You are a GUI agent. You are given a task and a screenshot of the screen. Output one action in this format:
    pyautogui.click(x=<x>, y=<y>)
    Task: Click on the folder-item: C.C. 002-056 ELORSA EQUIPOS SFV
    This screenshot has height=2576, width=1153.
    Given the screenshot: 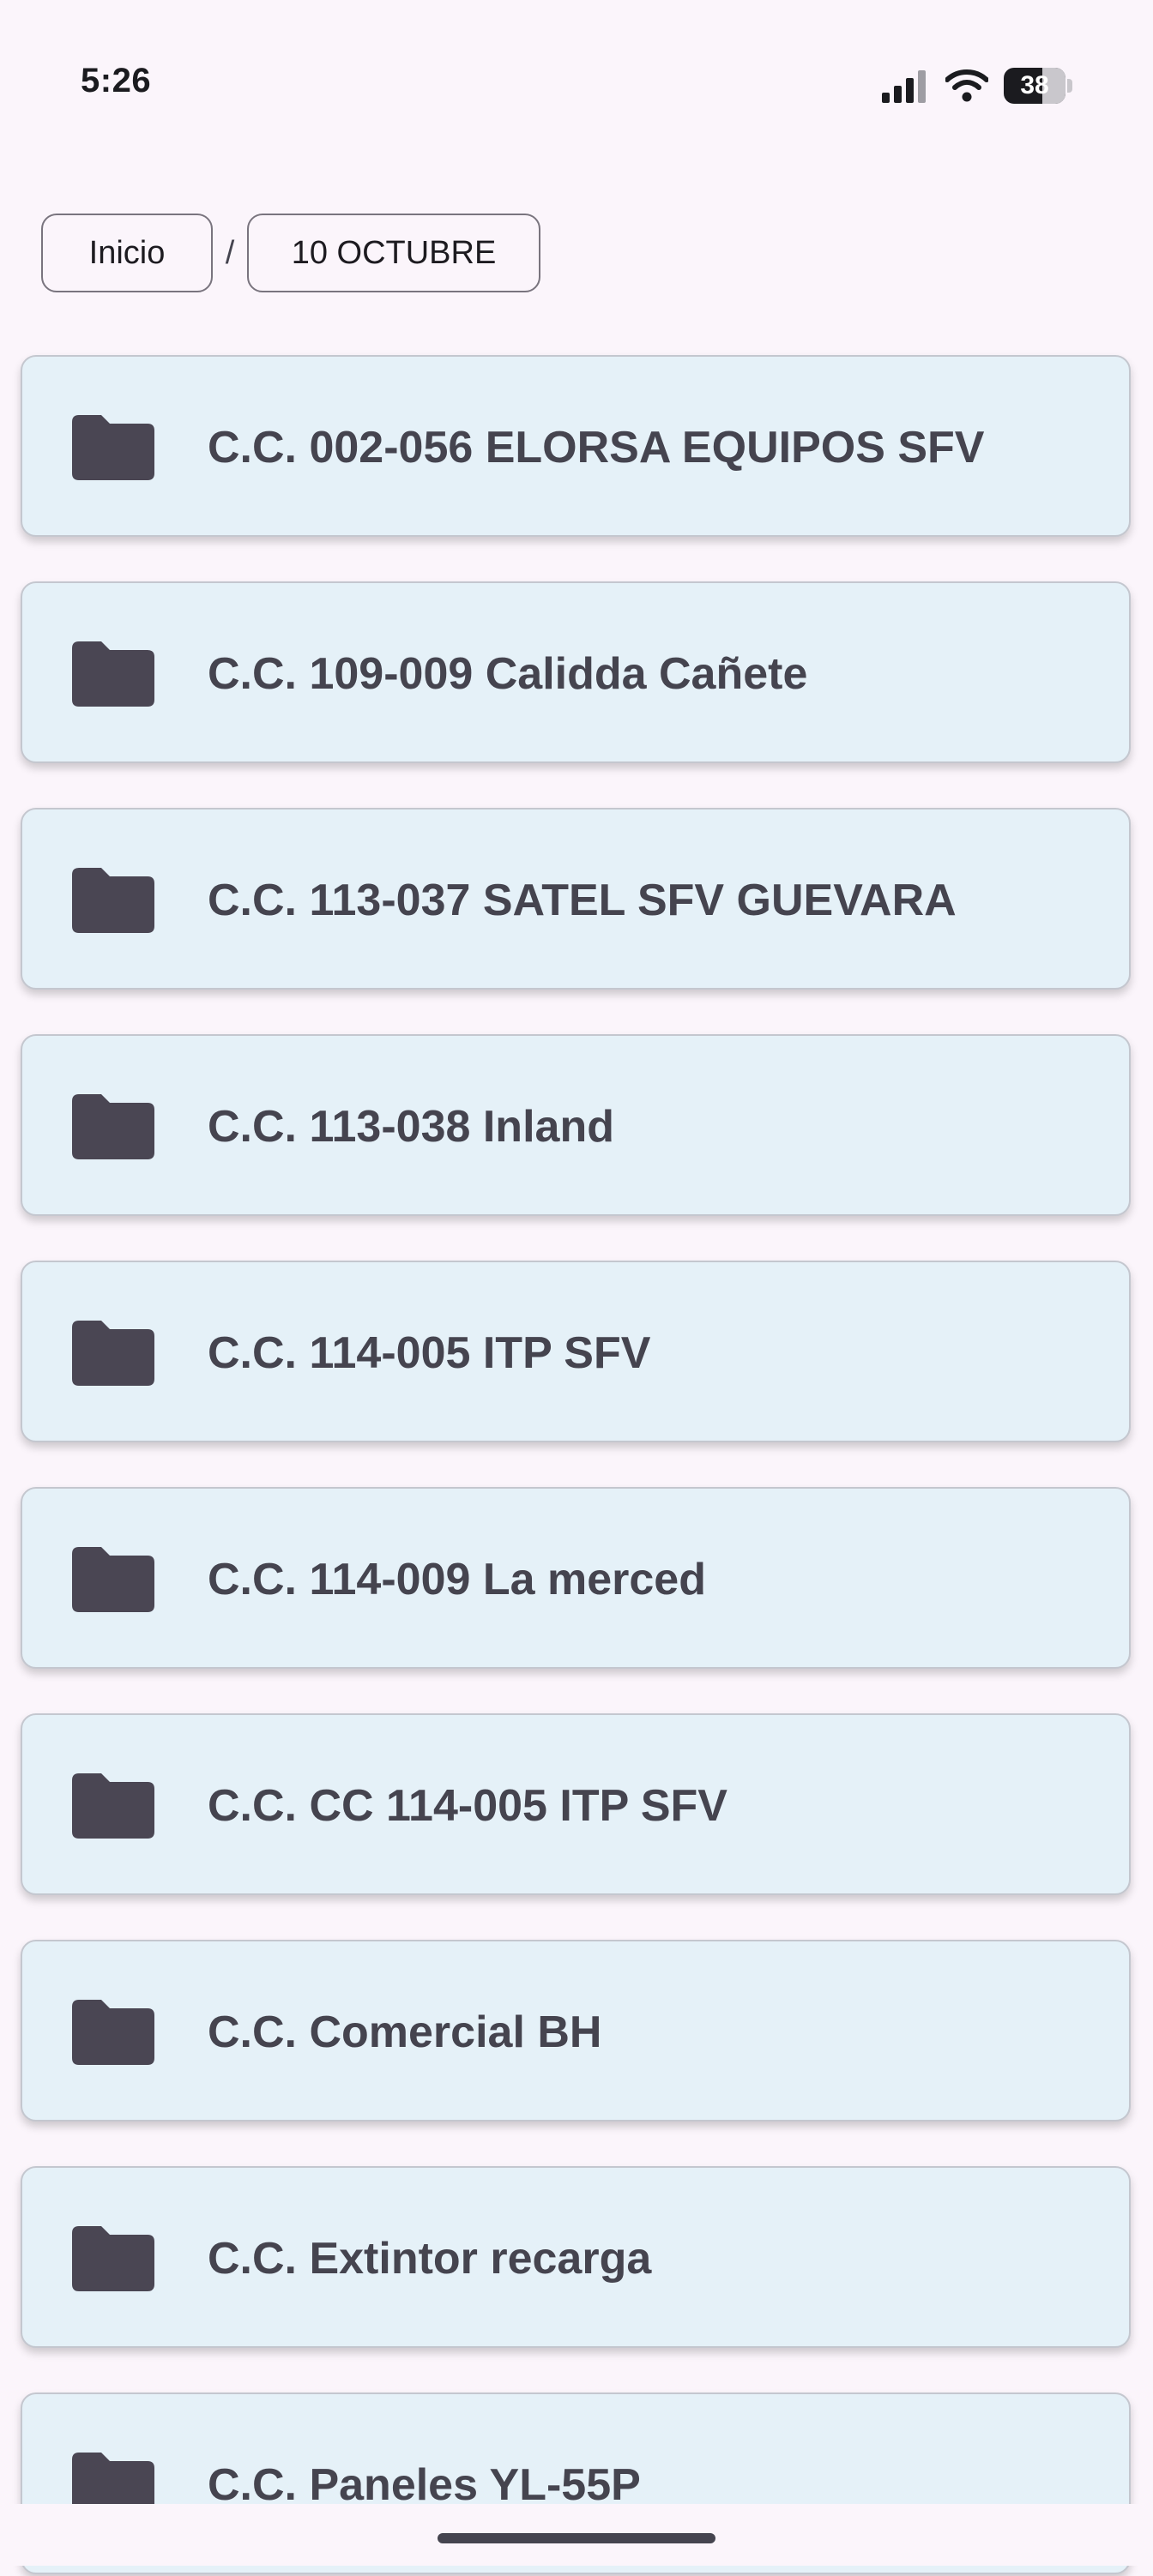 What is the action you would take?
    pyautogui.click(x=576, y=446)
    